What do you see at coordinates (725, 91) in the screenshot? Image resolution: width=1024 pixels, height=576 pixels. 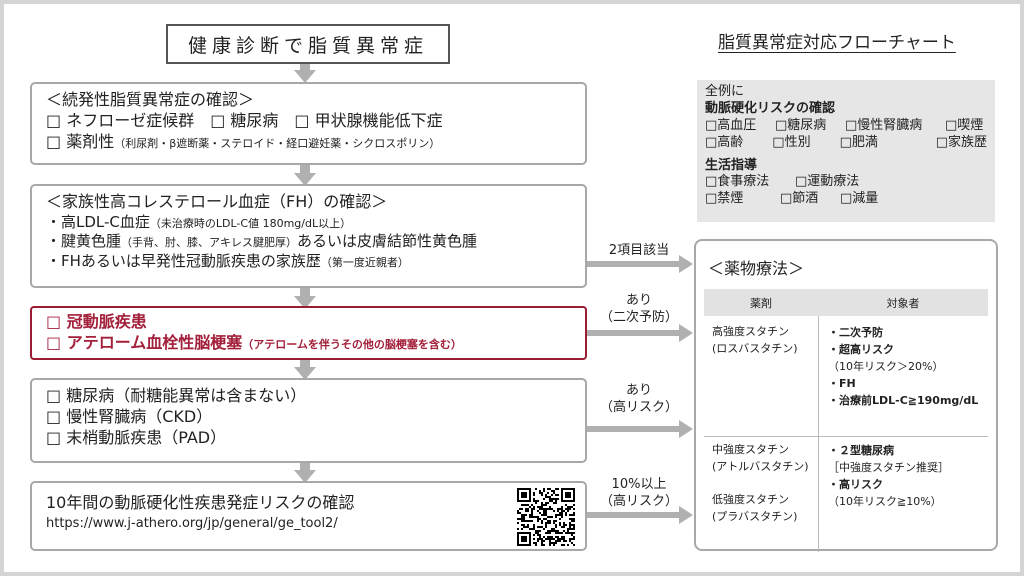 I see `all-cases-head: 全例に` at bounding box center [725, 91].